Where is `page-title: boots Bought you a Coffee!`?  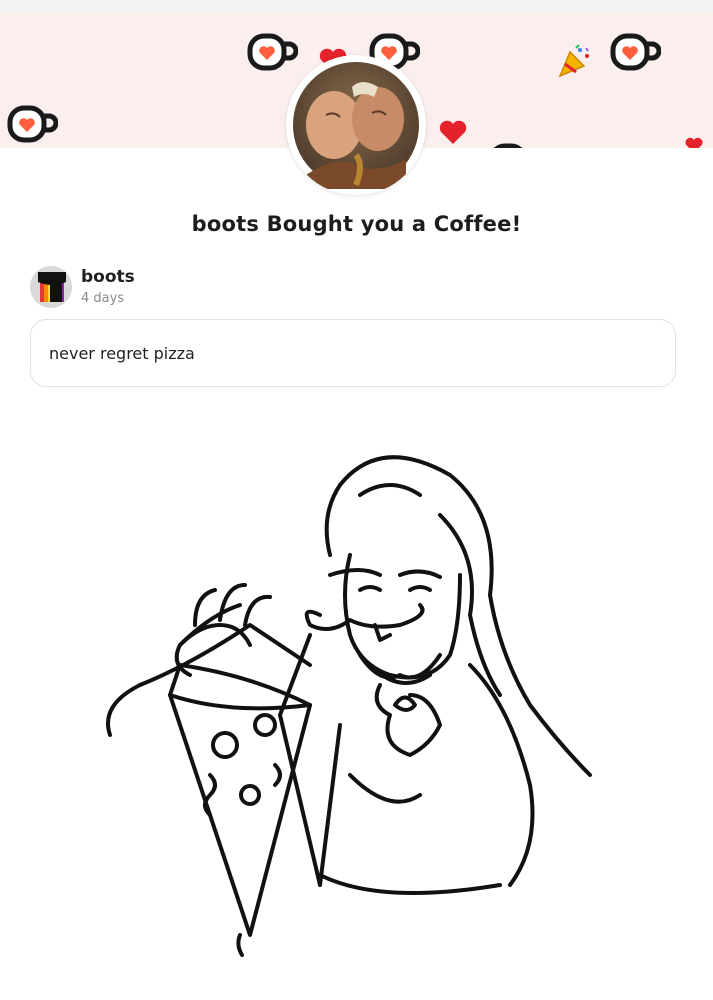
page-title: boots Bought you a Coffee! is located at coordinates (356, 224).